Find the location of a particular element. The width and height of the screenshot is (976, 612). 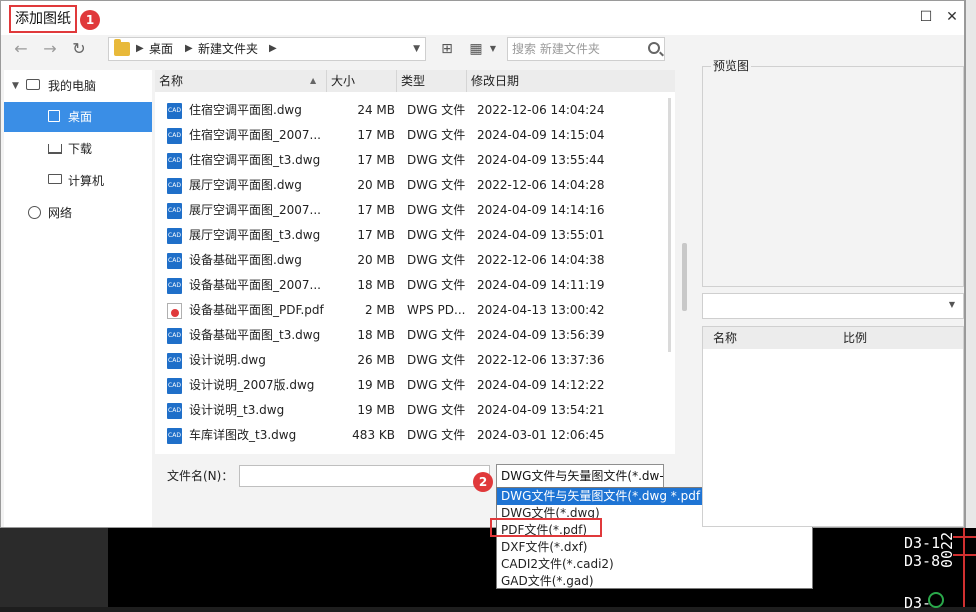

layout-col-scale: 比例 is located at coordinates (855, 338).